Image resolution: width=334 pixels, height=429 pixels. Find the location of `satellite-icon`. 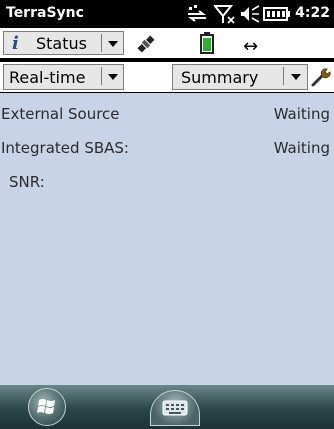

satellite-icon is located at coordinates (146, 44).